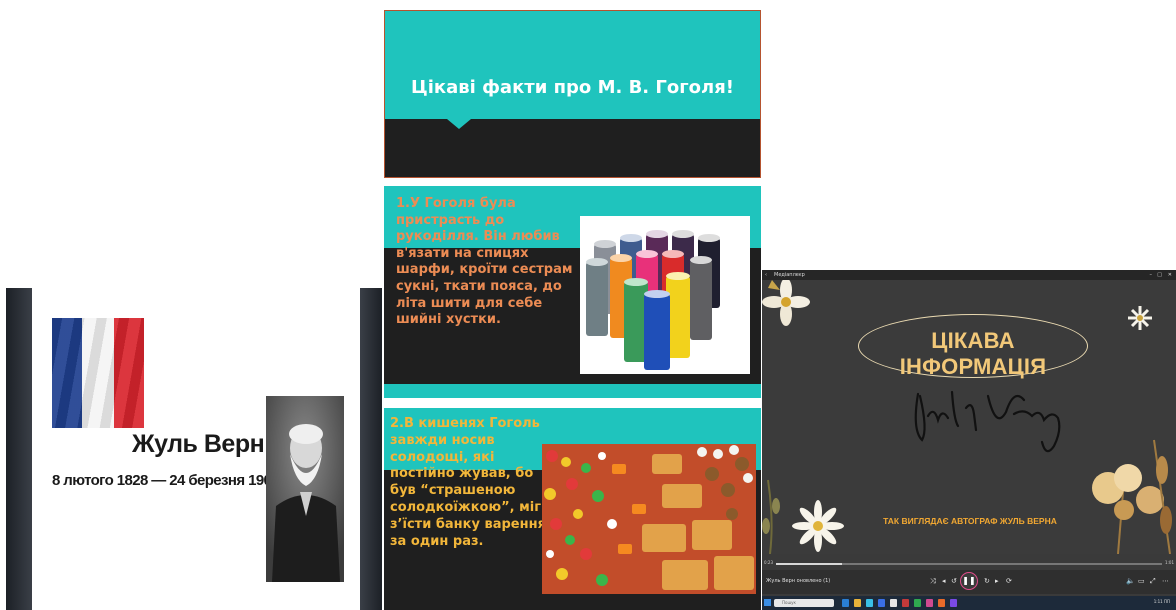  What do you see at coordinates (969, 564) in the screenshot?
I see `seek-bar: 0:23 1:01` at bounding box center [969, 564].